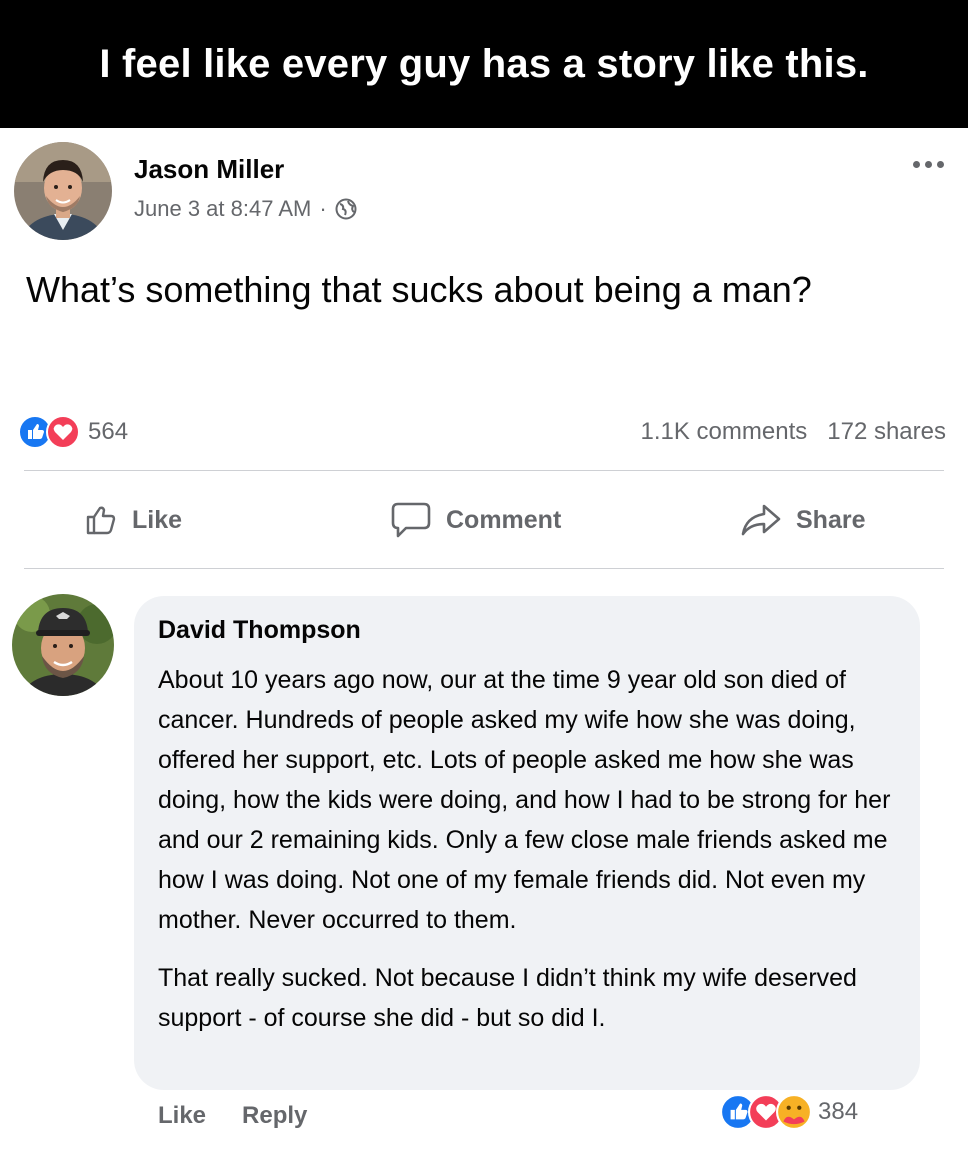 The image size is (968, 1150). Describe the element at coordinates (157, 519) in the screenshot. I see `like-label: Like` at that location.